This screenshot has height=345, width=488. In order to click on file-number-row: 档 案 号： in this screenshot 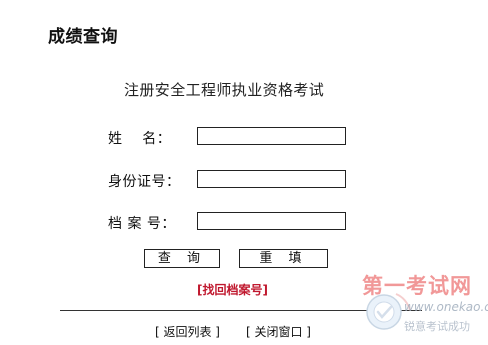, I will do `click(244, 222)`.